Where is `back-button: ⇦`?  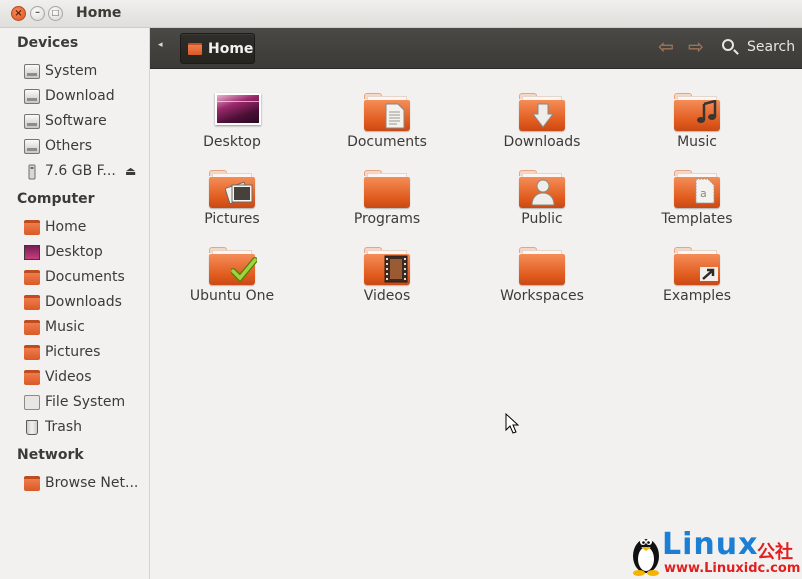
back-button: ⇦ is located at coordinates (666, 47).